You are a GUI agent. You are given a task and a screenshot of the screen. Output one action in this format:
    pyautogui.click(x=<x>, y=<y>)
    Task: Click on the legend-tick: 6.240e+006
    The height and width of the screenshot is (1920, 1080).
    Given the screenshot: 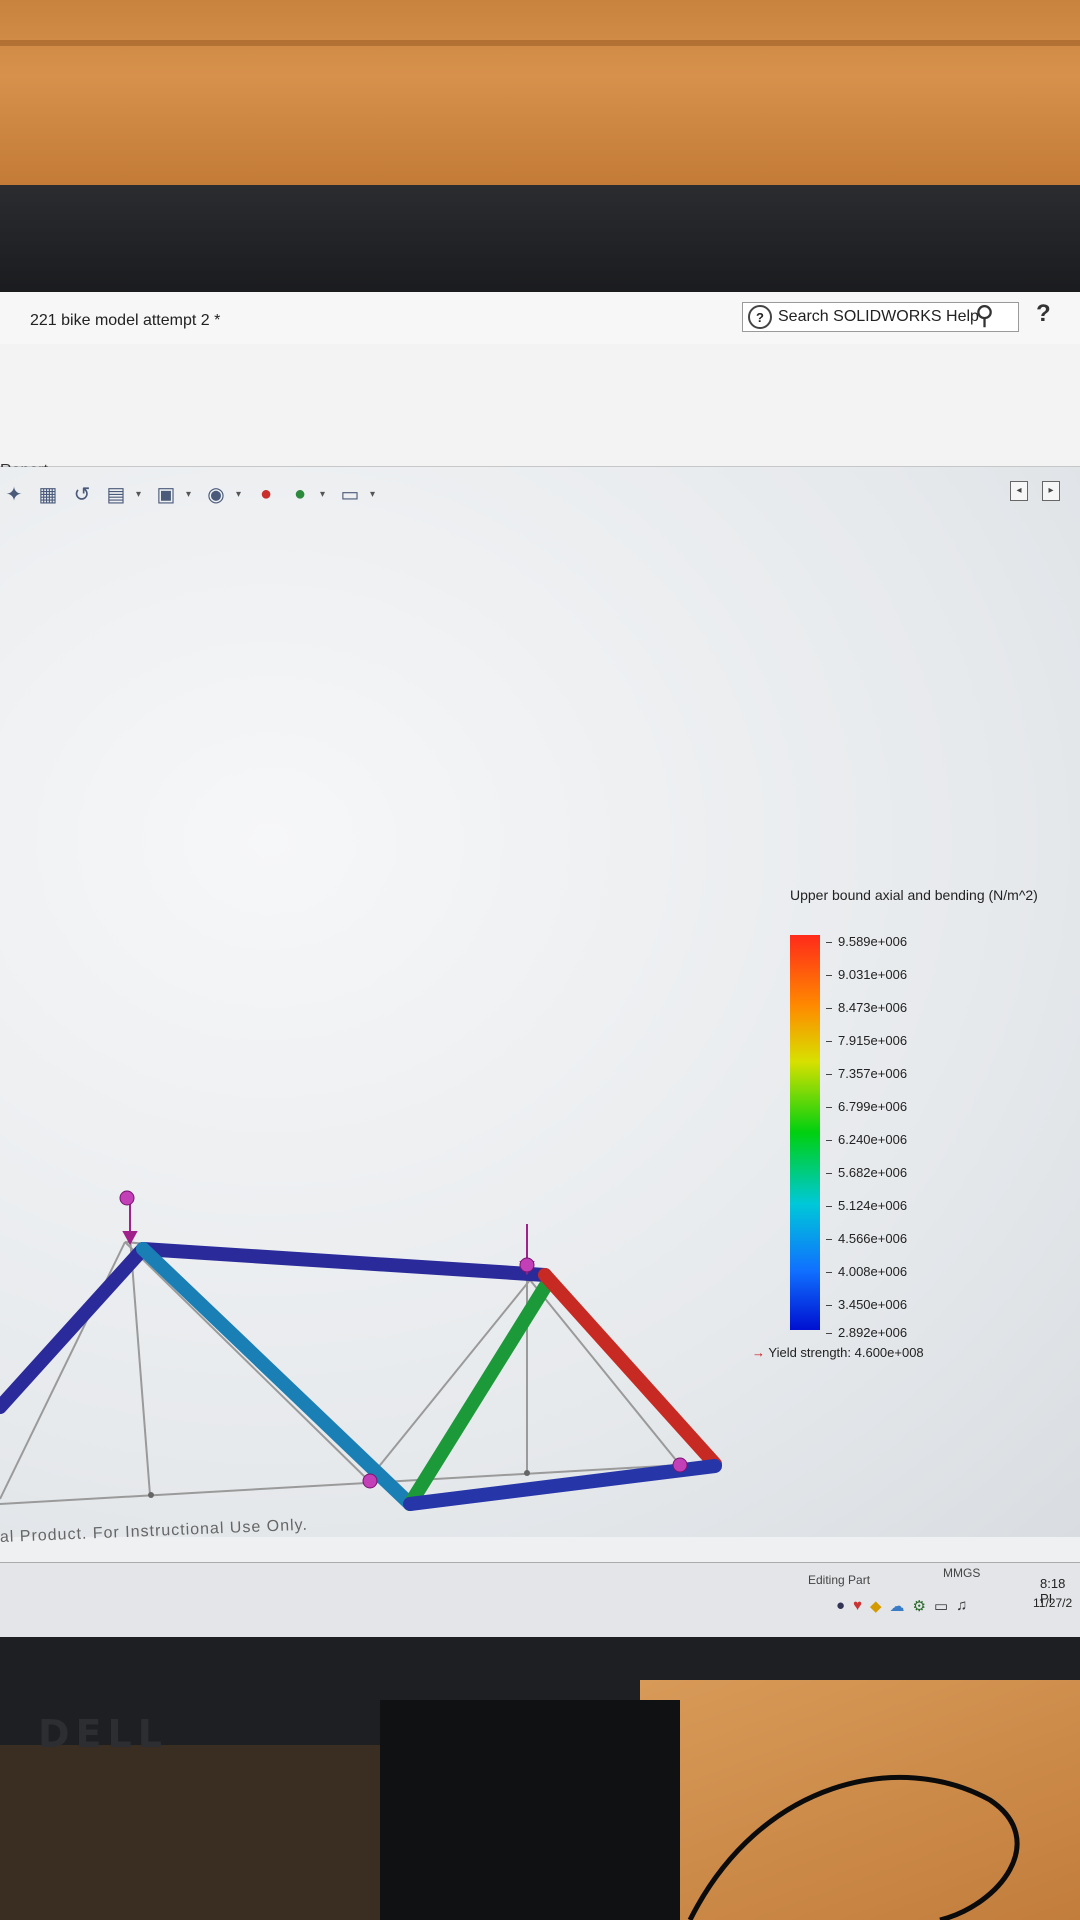 What is the action you would take?
    pyautogui.click(x=866, y=1139)
    